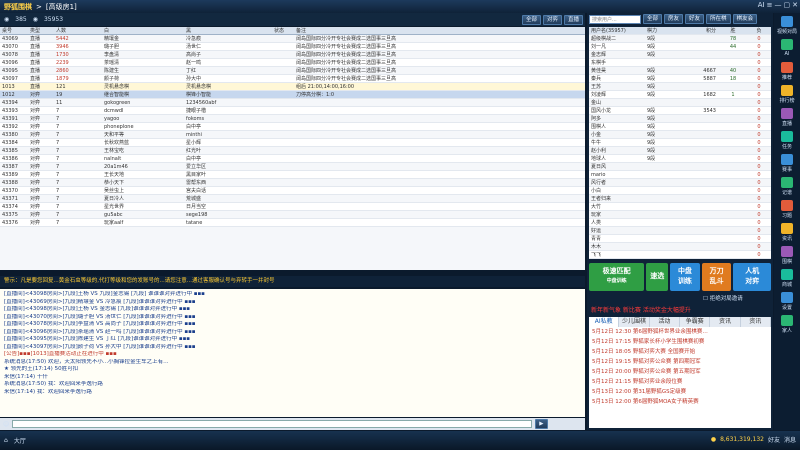  What do you see at coordinates (680, 87) in the screenshot?
I see `player-row: 王苏 9段 0` at bounding box center [680, 87].